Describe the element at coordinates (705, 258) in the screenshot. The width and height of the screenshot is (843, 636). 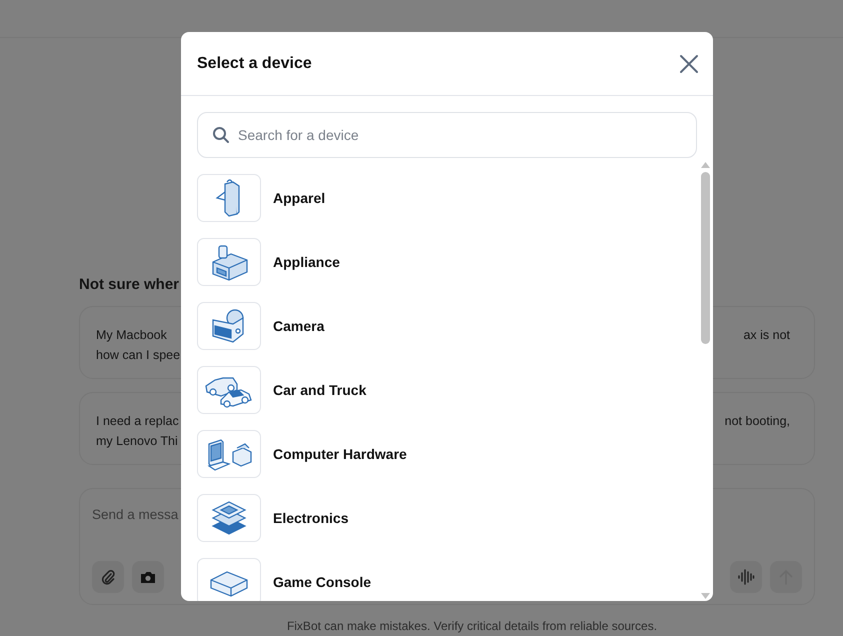
I see `scrollbar-thumb` at that location.